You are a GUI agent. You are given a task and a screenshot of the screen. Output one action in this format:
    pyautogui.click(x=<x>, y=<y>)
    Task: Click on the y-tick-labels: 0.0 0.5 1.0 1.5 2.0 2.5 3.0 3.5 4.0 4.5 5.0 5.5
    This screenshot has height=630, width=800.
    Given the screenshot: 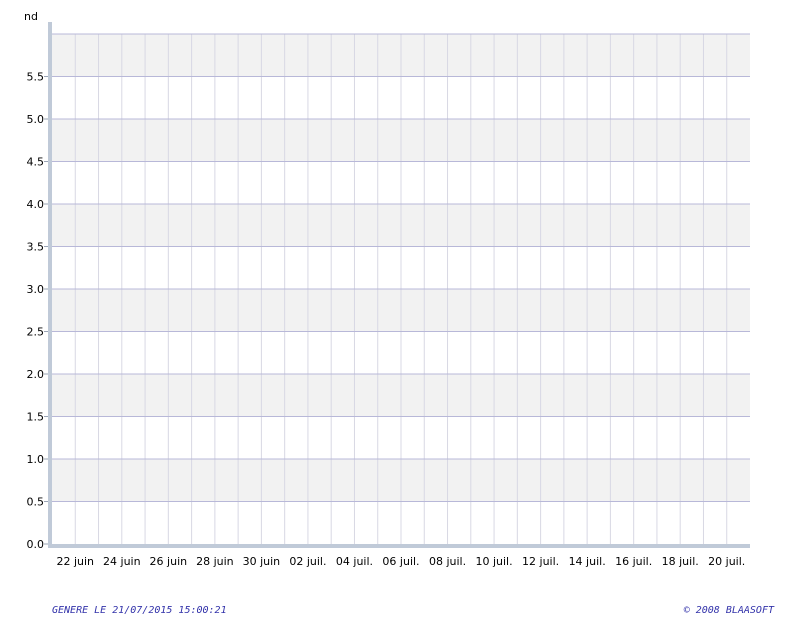 What is the action you would take?
    pyautogui.click(x=37, y=311)
    